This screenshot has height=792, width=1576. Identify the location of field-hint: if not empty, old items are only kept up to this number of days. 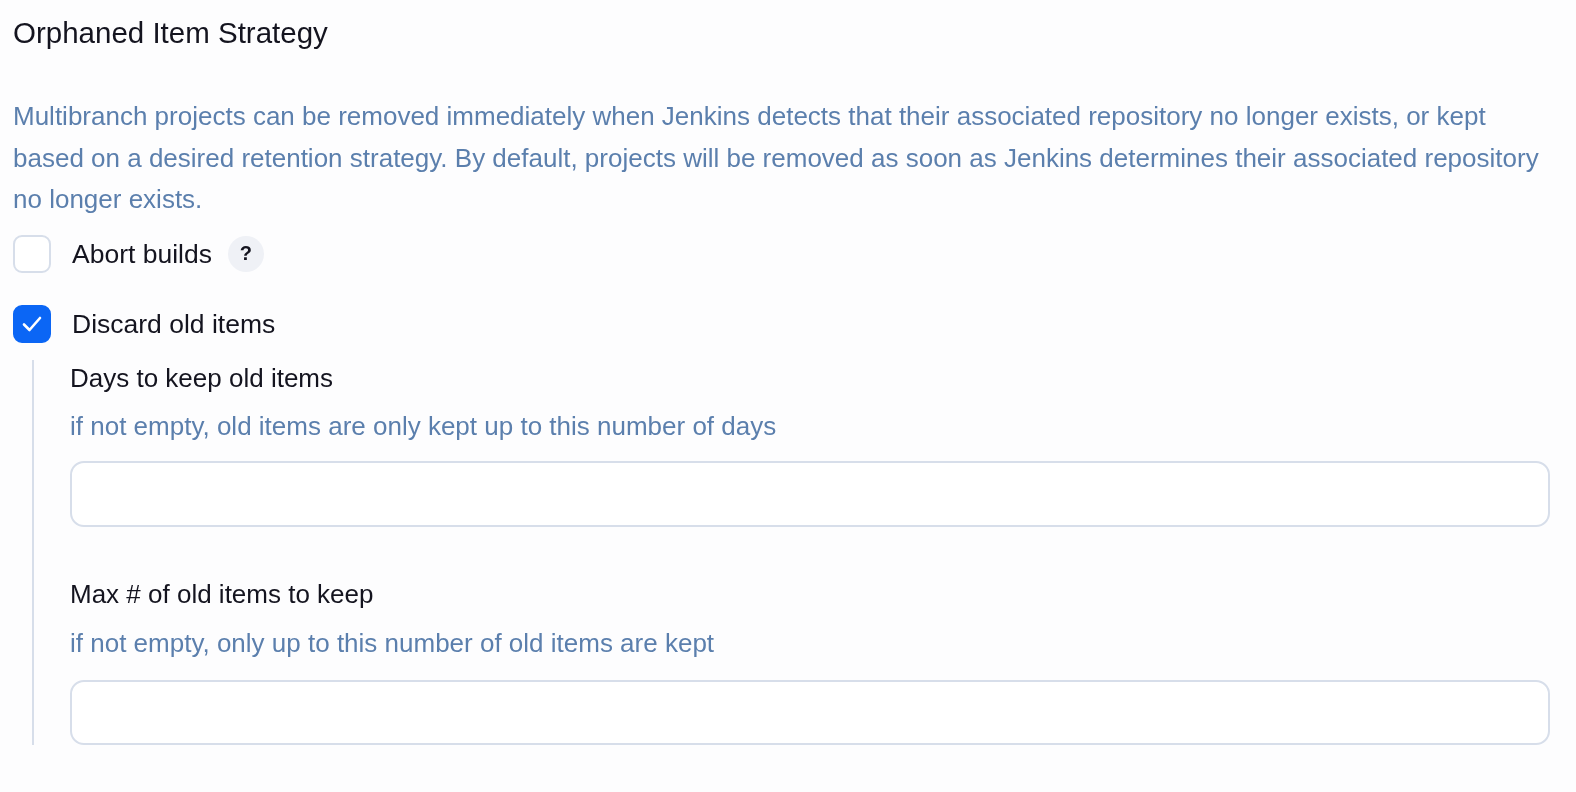
(424, 426).